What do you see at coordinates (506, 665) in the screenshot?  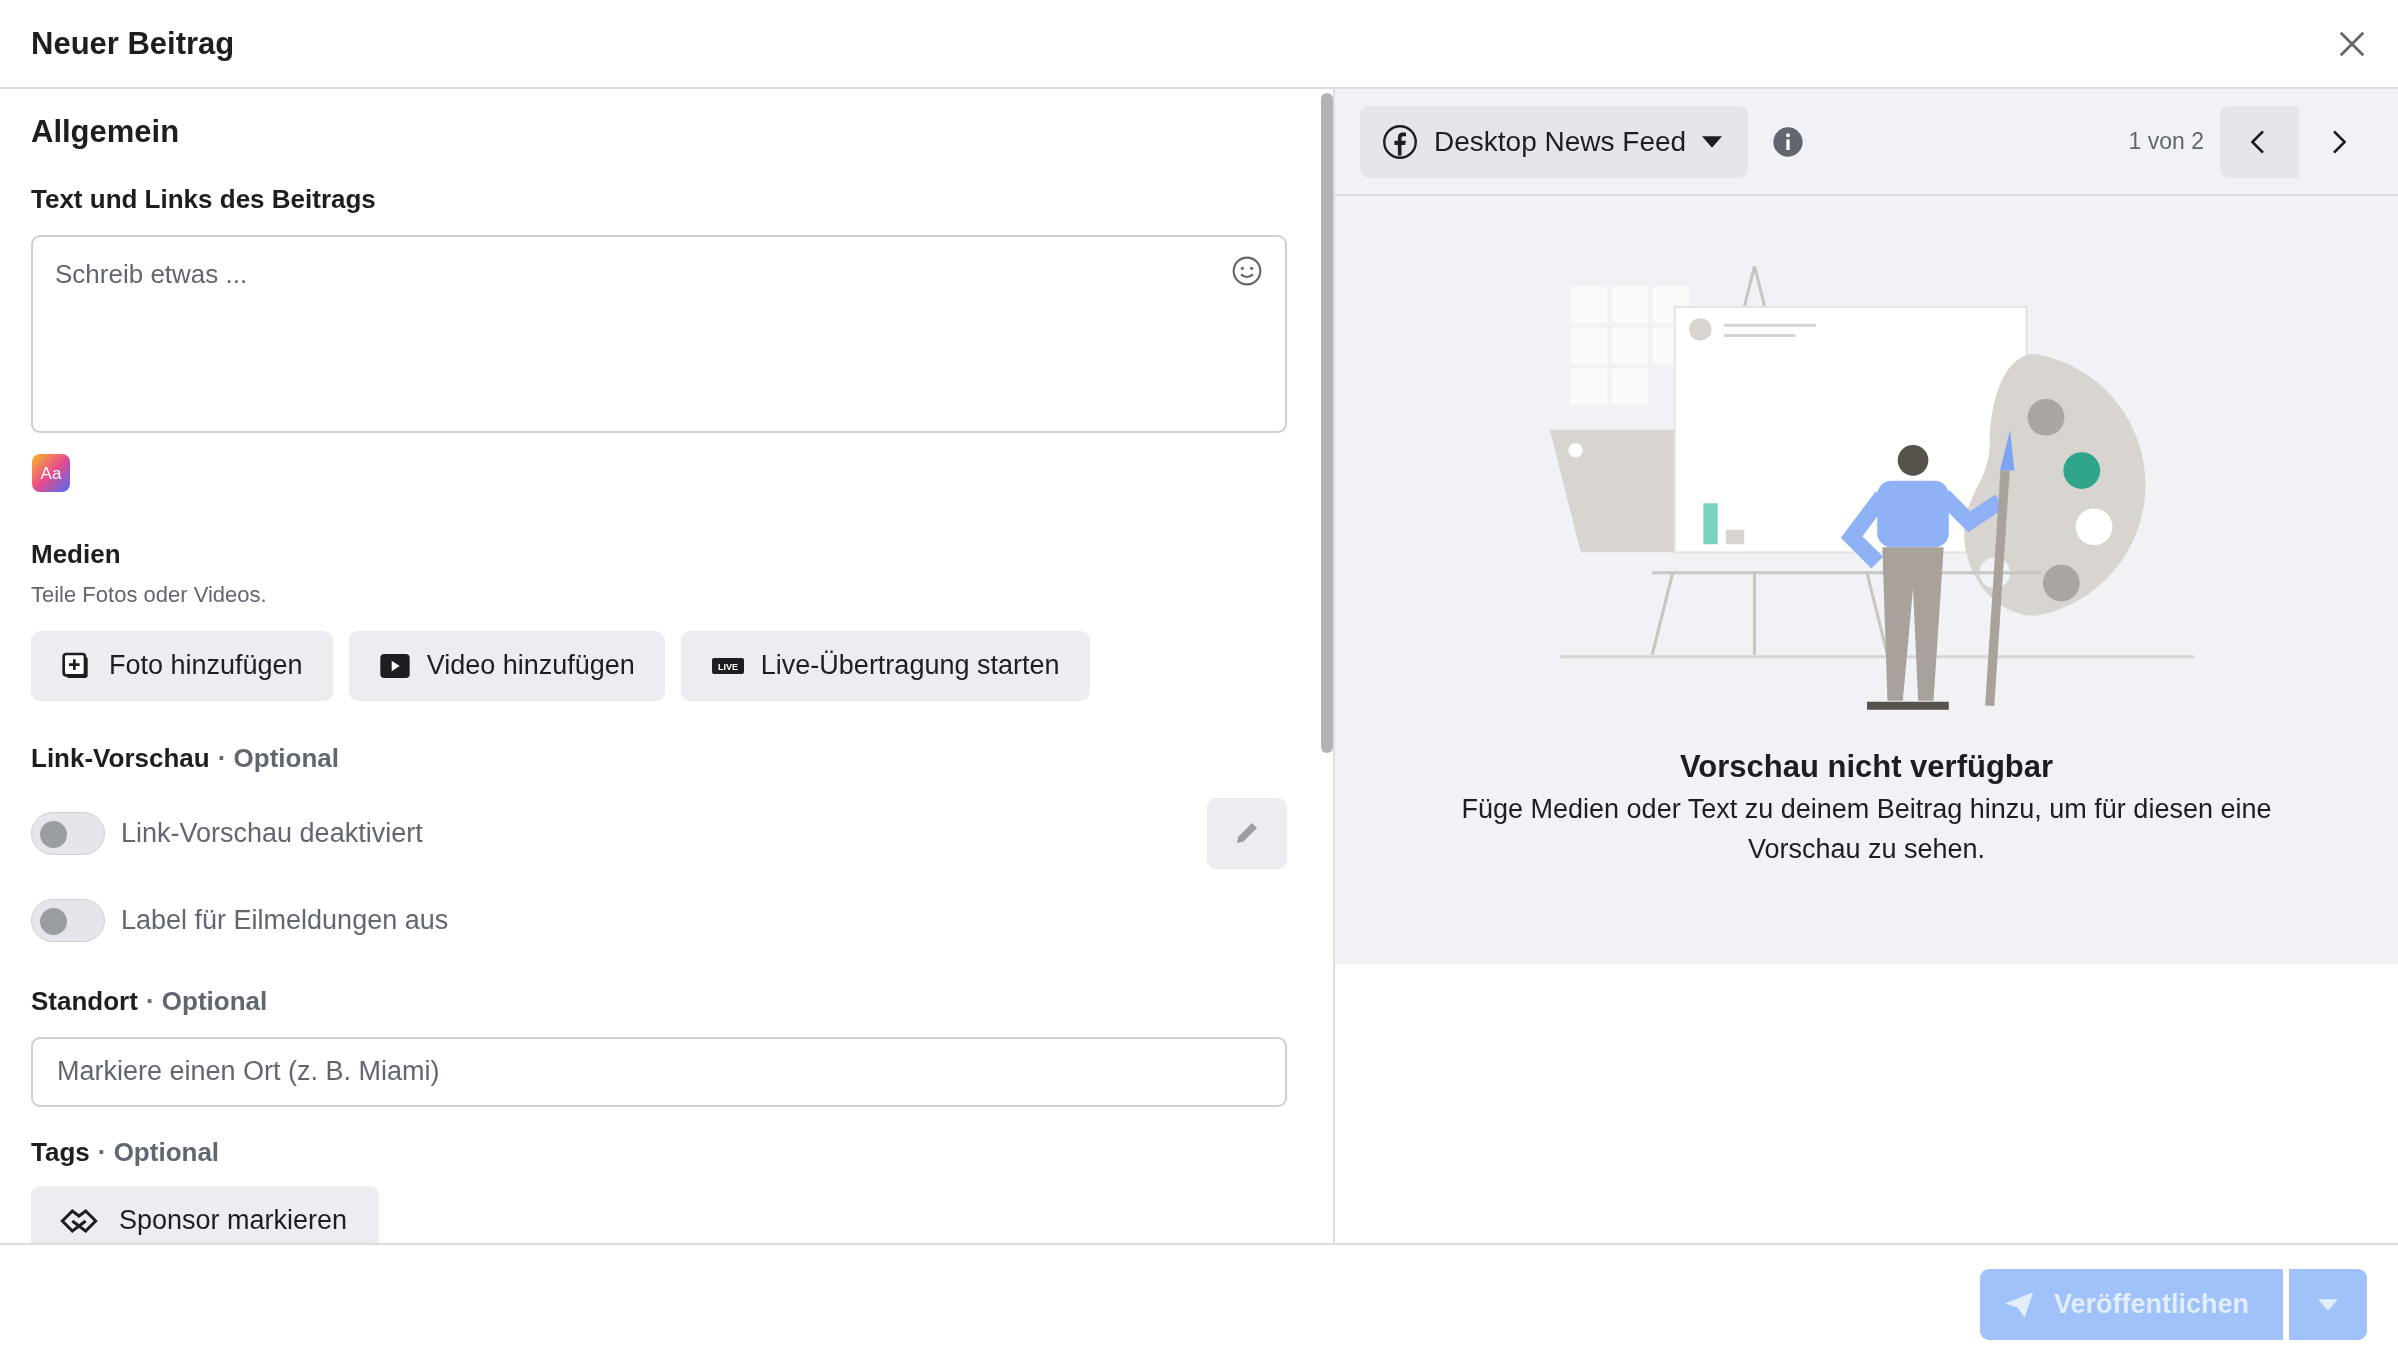 I see `add-media-button: Video hinzufügen` at bounding box center [506, 665].